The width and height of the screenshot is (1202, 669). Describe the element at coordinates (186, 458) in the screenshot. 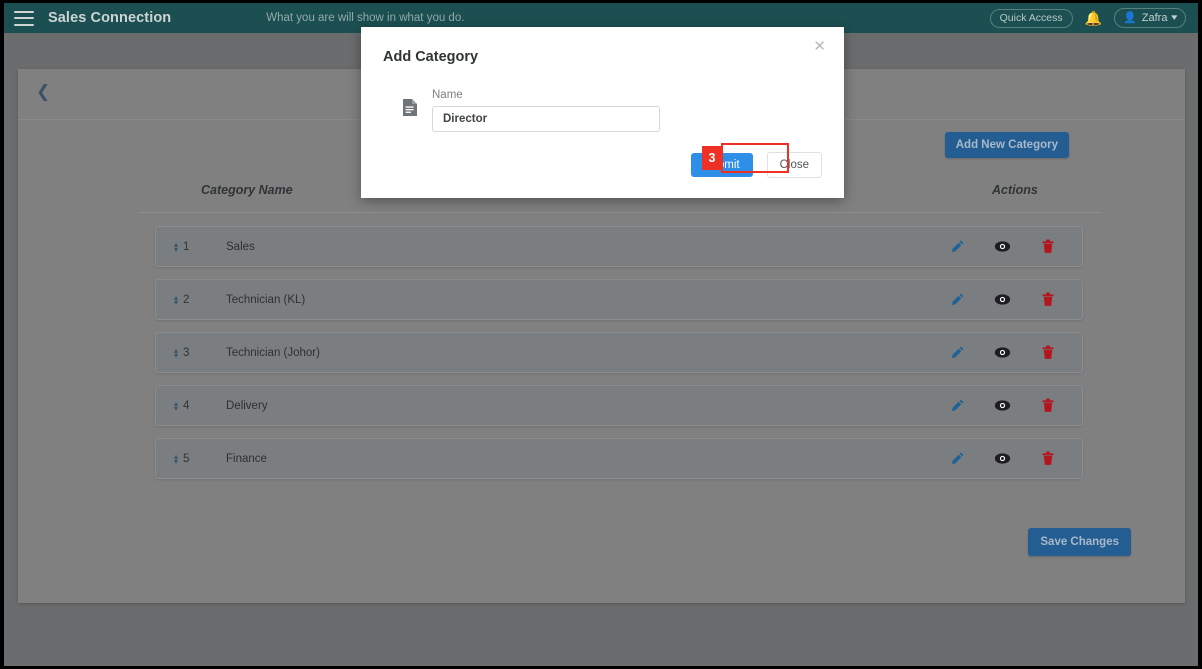

I see `row-order-number: 5` at that location.